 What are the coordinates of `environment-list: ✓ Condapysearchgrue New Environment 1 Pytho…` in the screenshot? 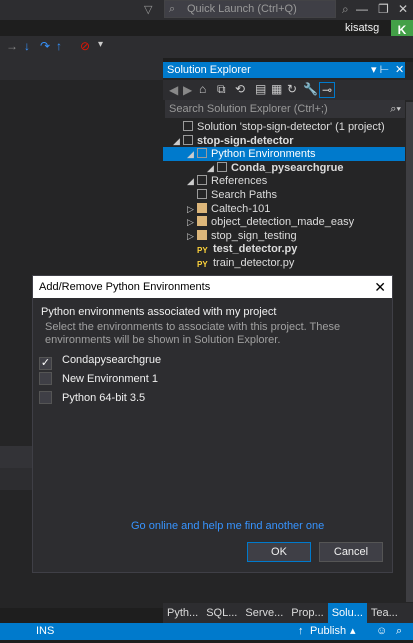 It's located at (203, 382).